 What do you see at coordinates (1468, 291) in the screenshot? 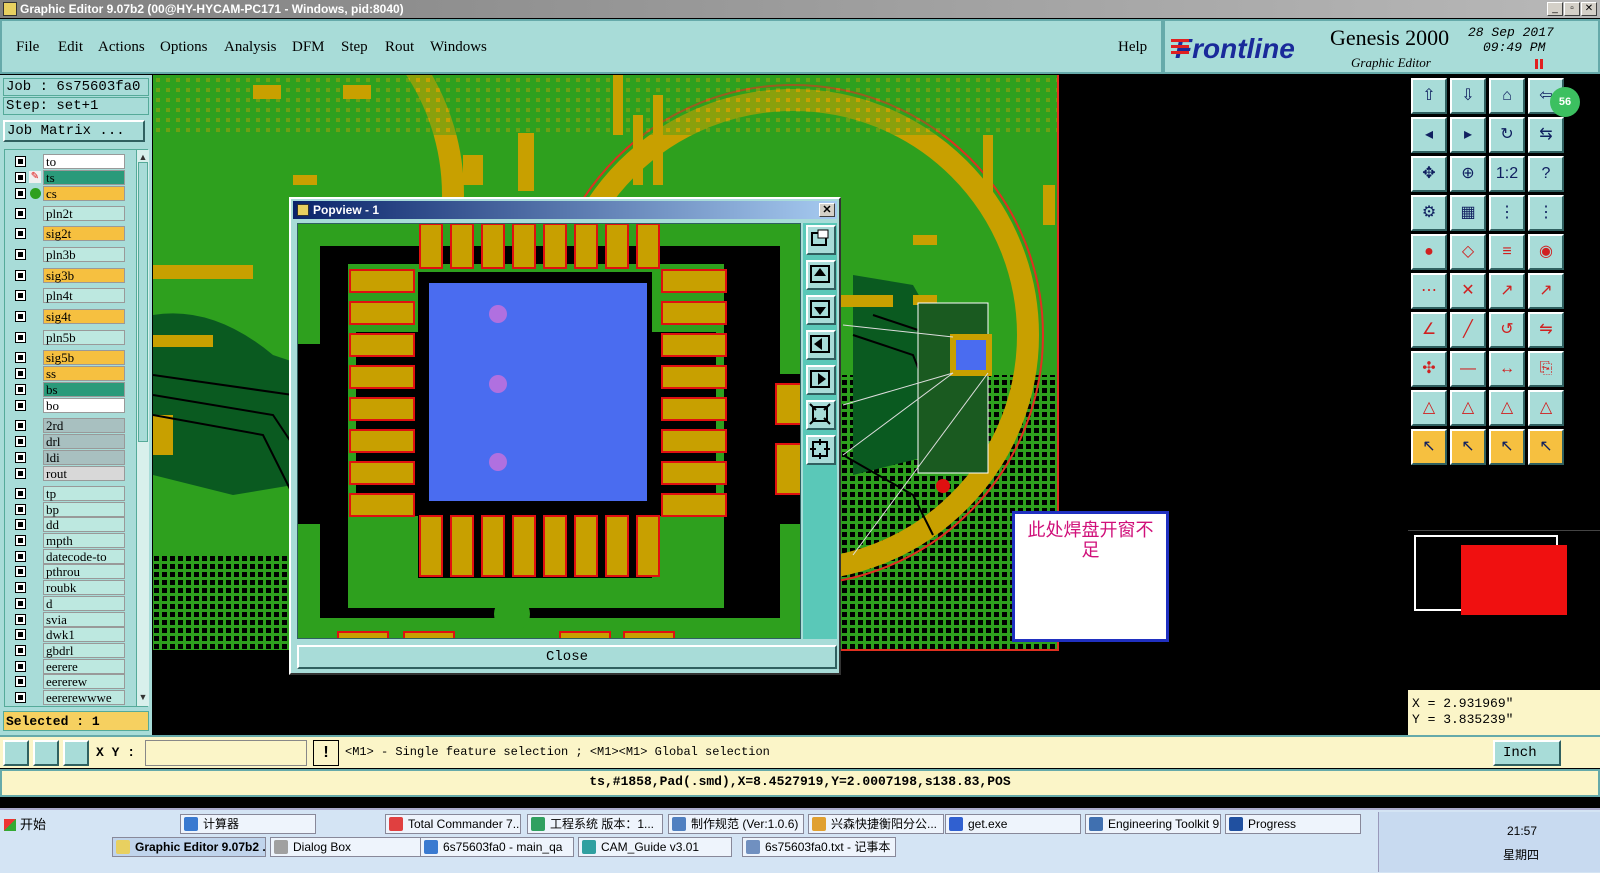
I see `tool-cross-icon: ✕` at bounding box center [1468, 291].